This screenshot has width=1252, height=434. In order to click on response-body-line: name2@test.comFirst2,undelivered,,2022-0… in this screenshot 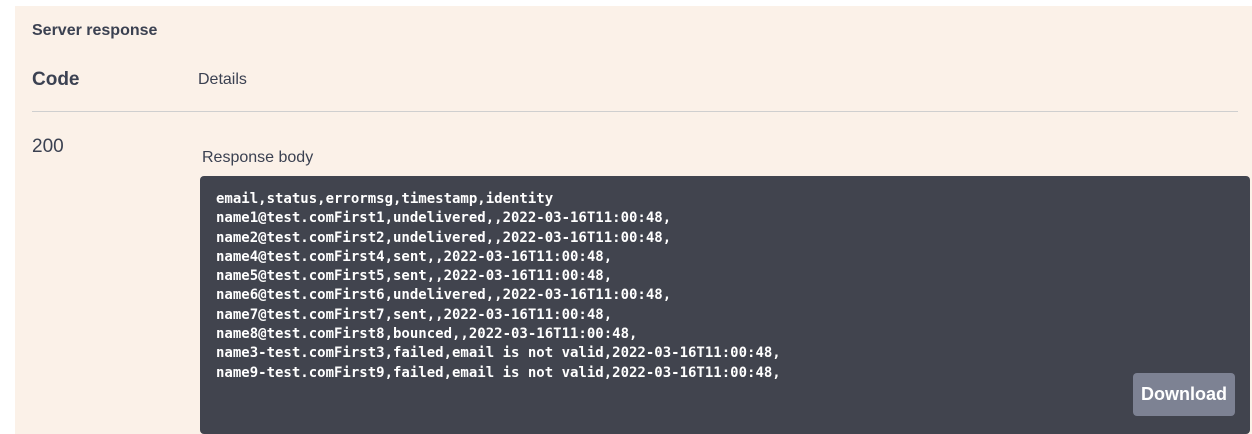, I will do `click(444, 237)`.